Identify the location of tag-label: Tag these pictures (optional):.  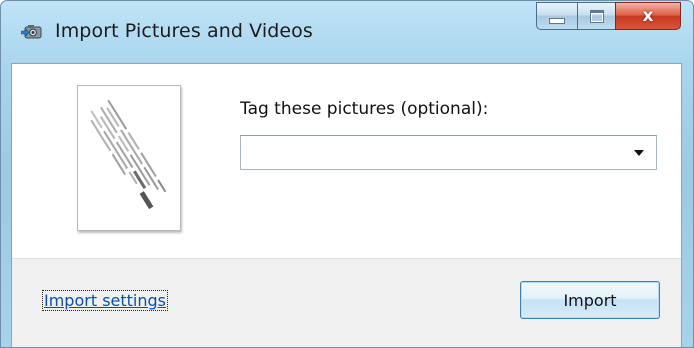
(364, 109).